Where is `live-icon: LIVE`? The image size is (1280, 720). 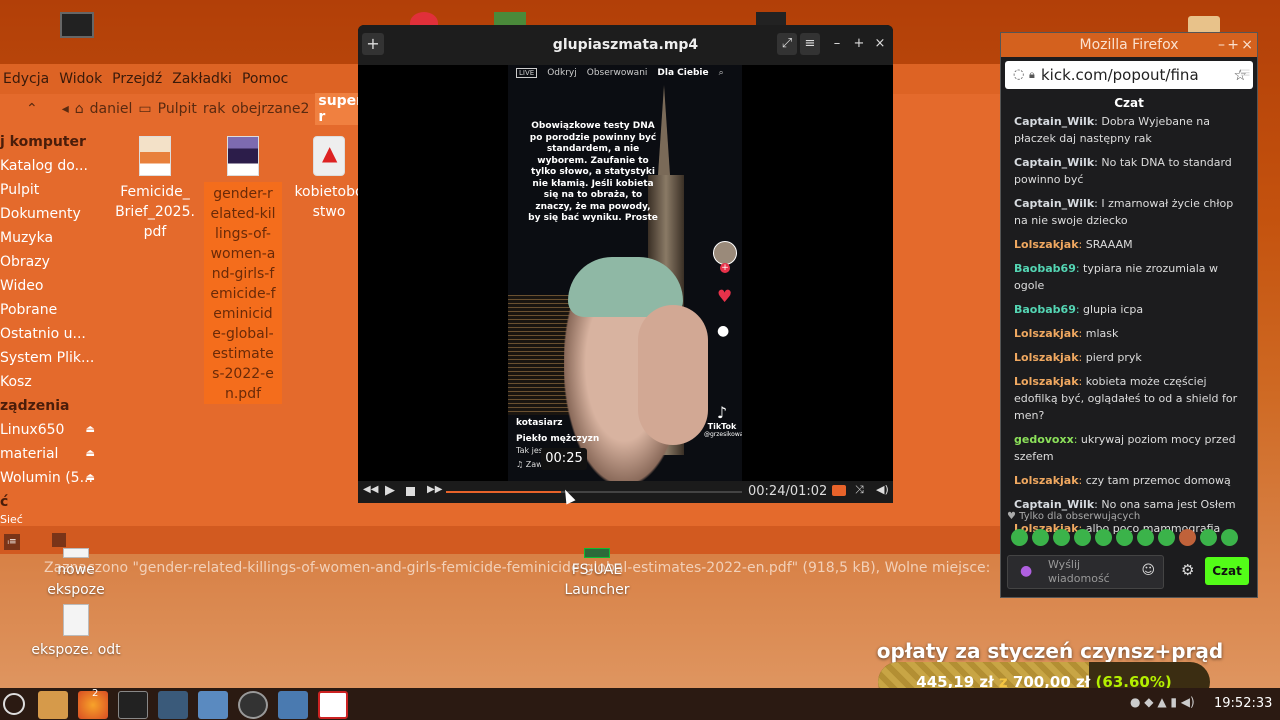 live-icon: LIVE is located at coordinates (527, 73).